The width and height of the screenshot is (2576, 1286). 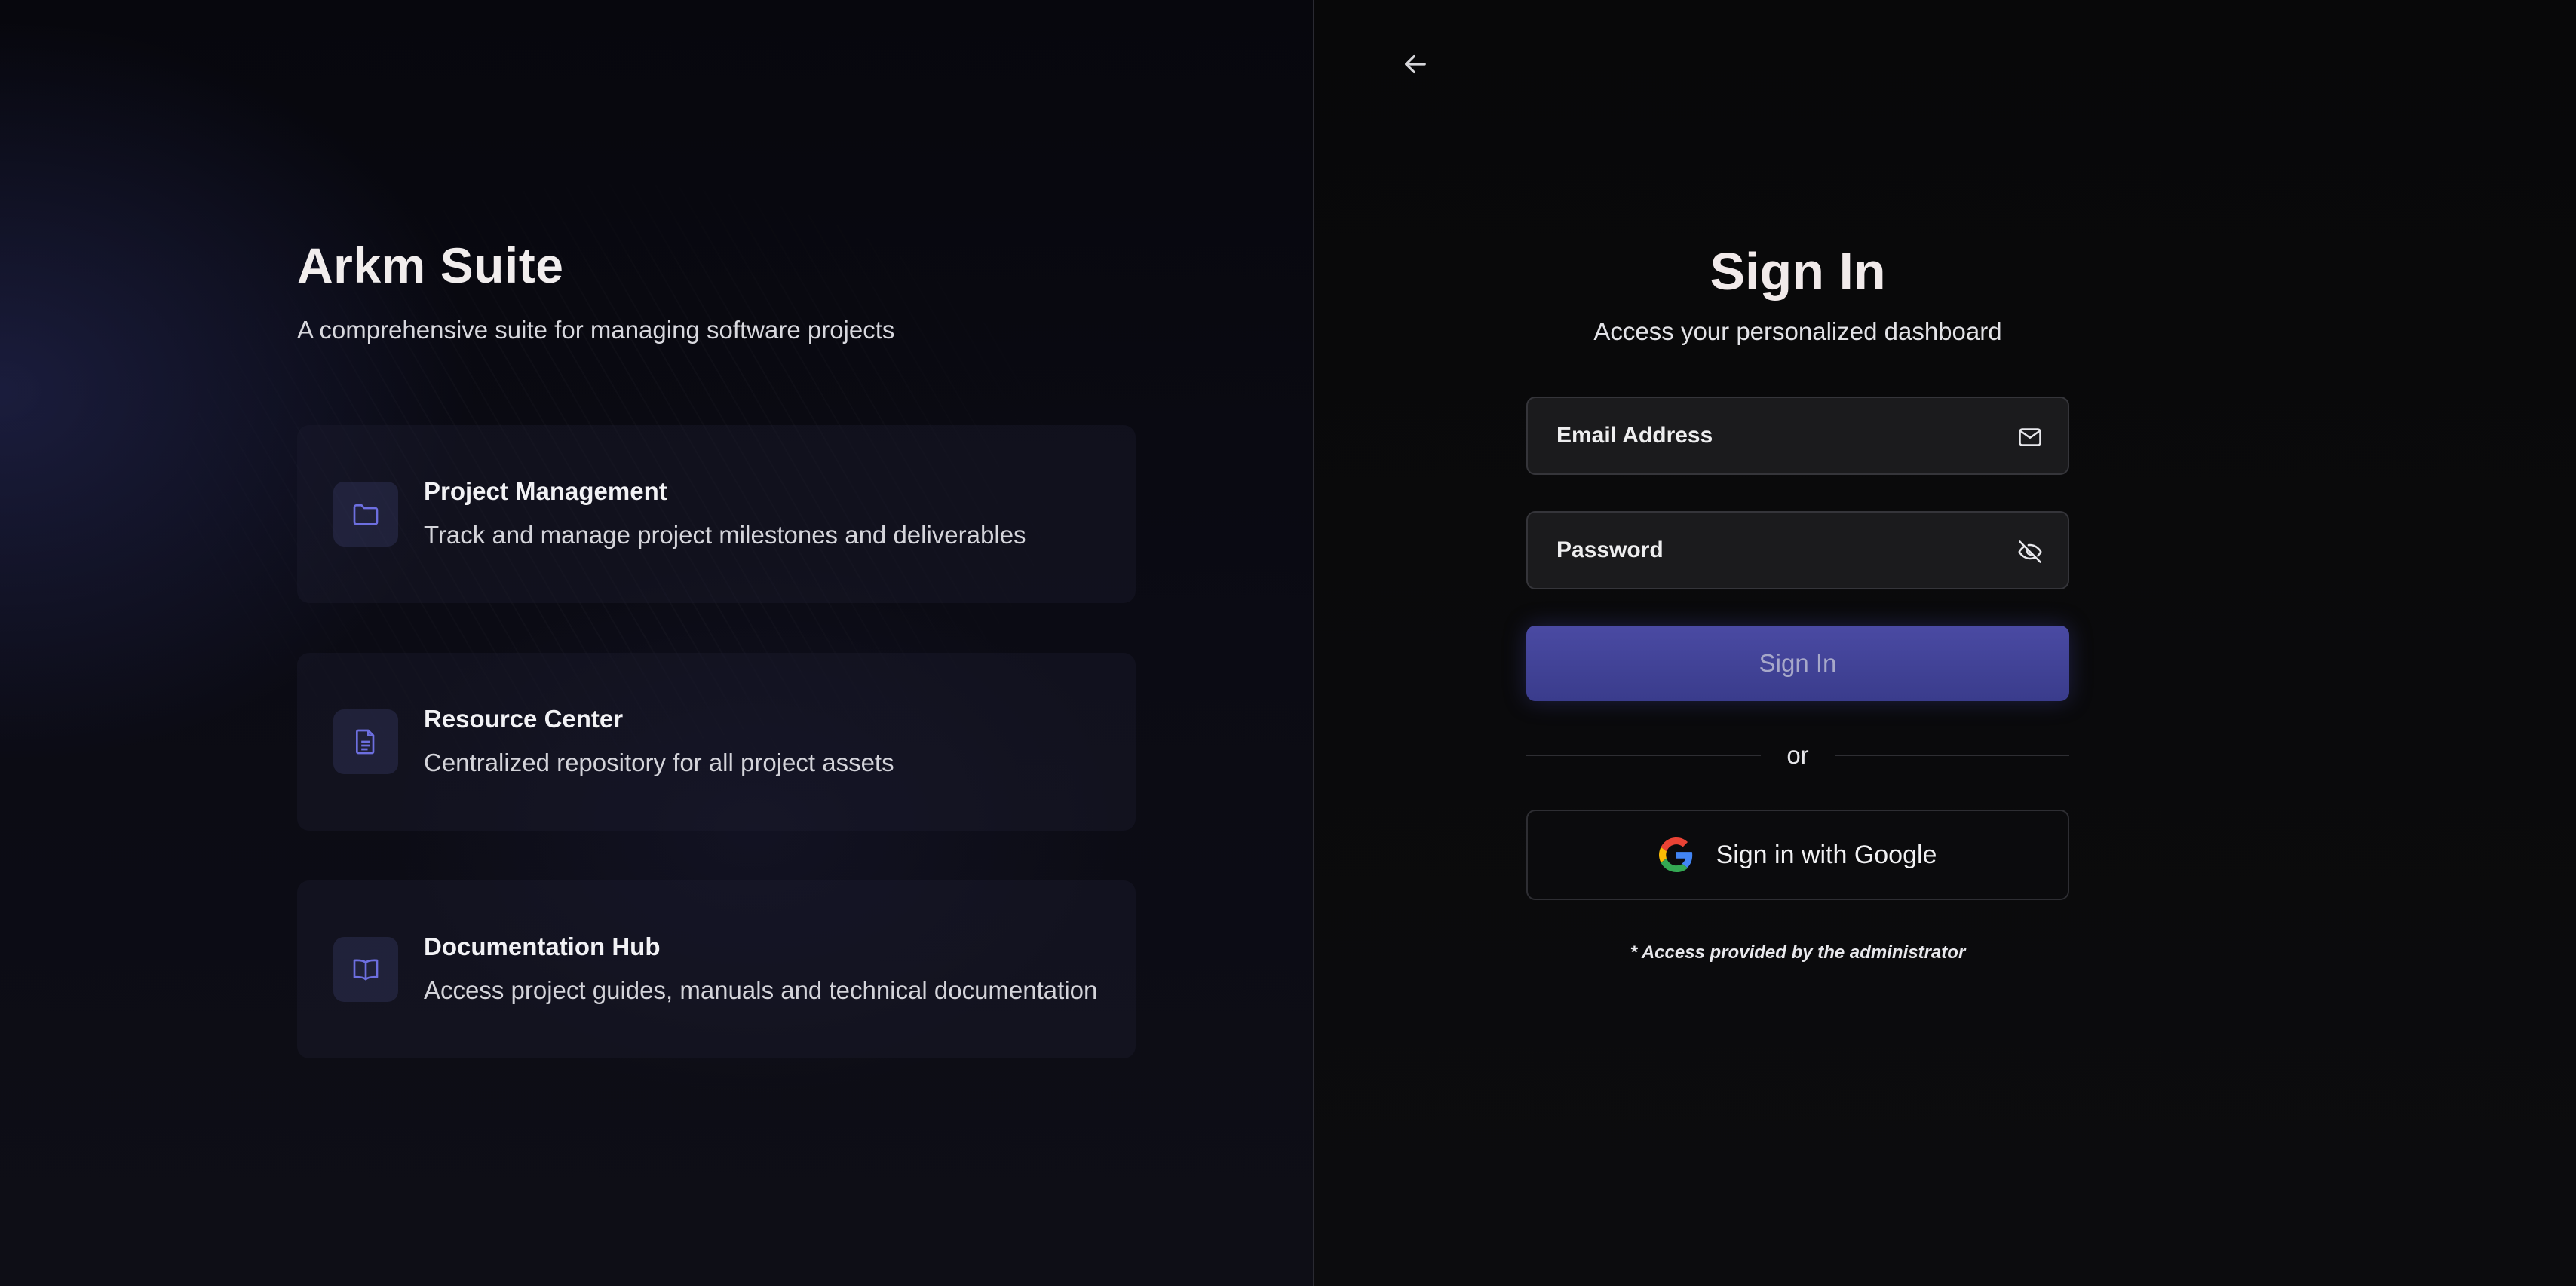 I want to click on back-button, so click(x=1415, y=64).